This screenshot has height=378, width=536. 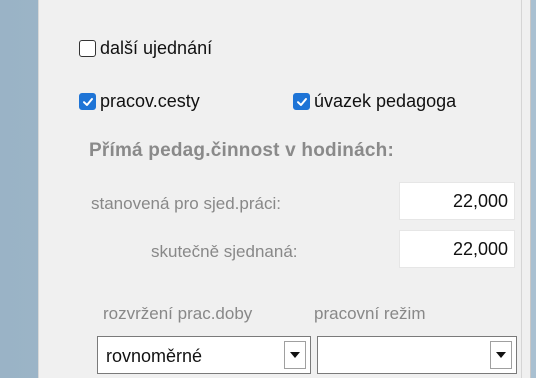 I want to click on rozvrzeni-dropdown-button, so click(x=295, y=355).